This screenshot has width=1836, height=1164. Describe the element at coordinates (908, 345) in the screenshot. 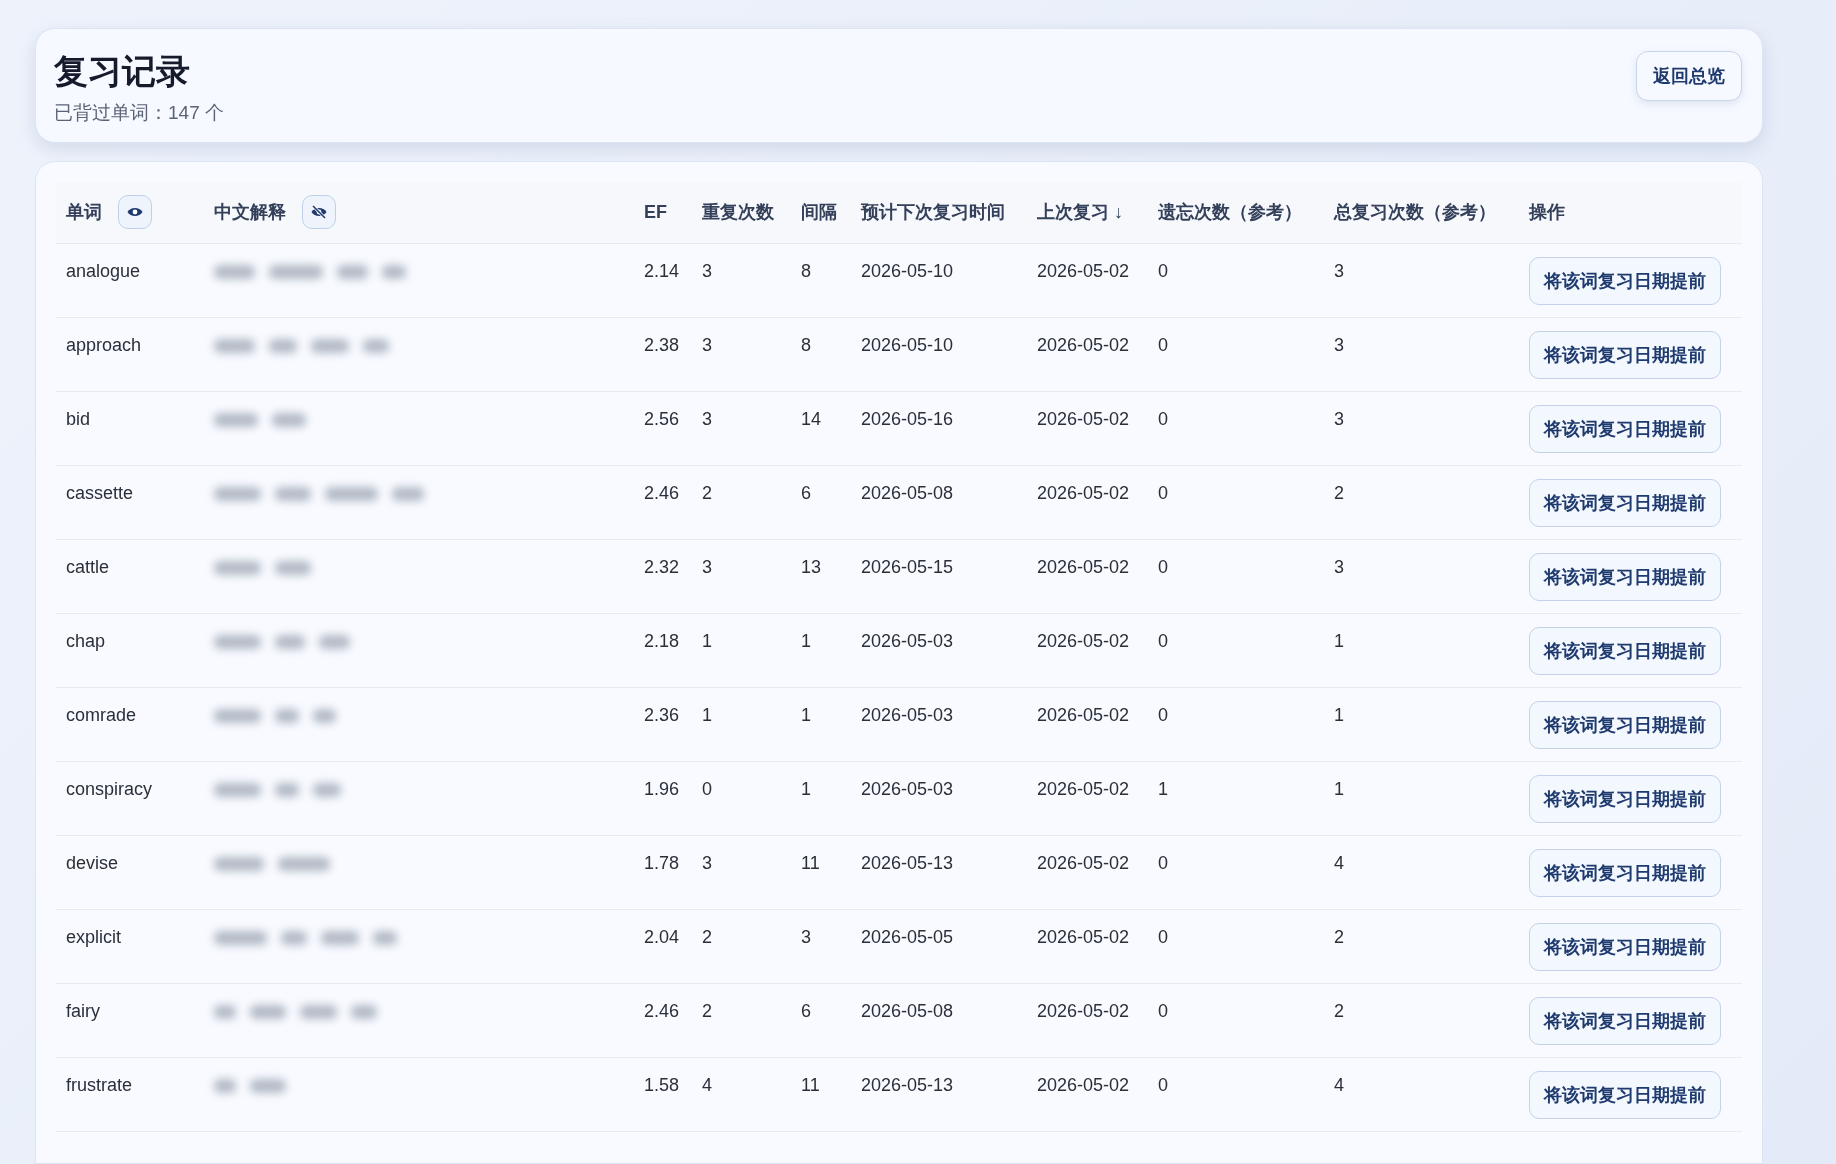

I see `table-cell-text: 2026-05-10` at that location.